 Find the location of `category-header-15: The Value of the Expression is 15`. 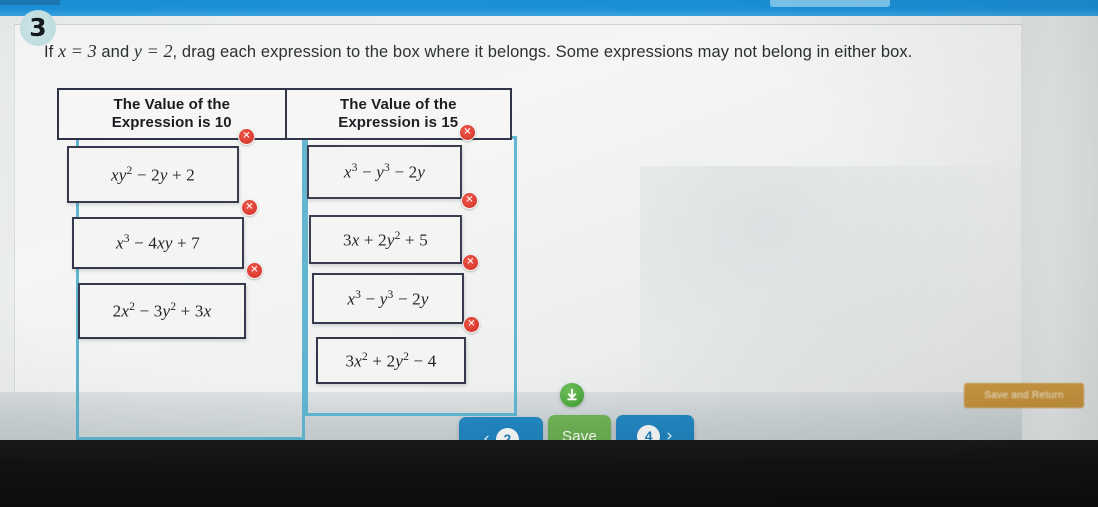

category-header-15: The Value of the Expression is 15 is located at coordinates (397, 114).